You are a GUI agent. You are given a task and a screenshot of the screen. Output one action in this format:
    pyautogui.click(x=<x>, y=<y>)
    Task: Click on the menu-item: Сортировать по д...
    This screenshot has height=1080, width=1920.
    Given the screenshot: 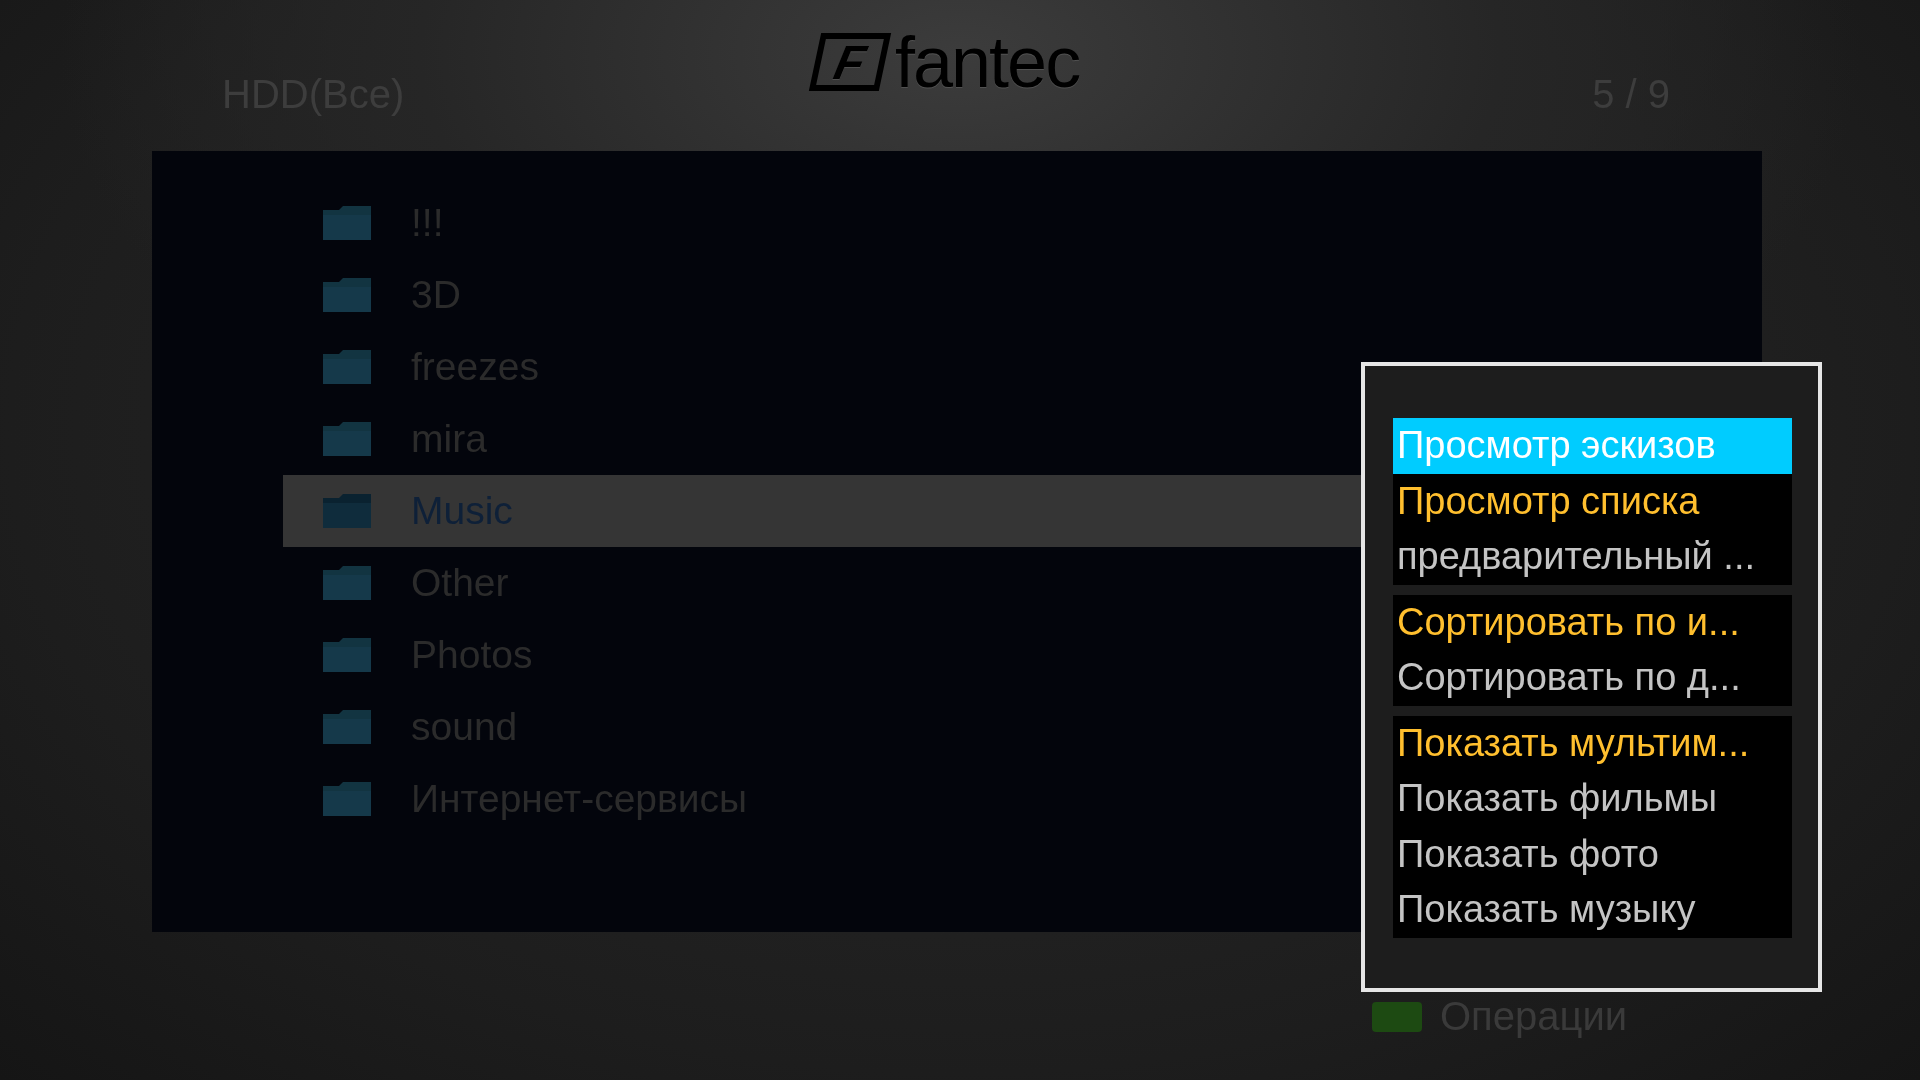 What is the action you would take?
    pyautogui.click(x=1592, y=678)
    